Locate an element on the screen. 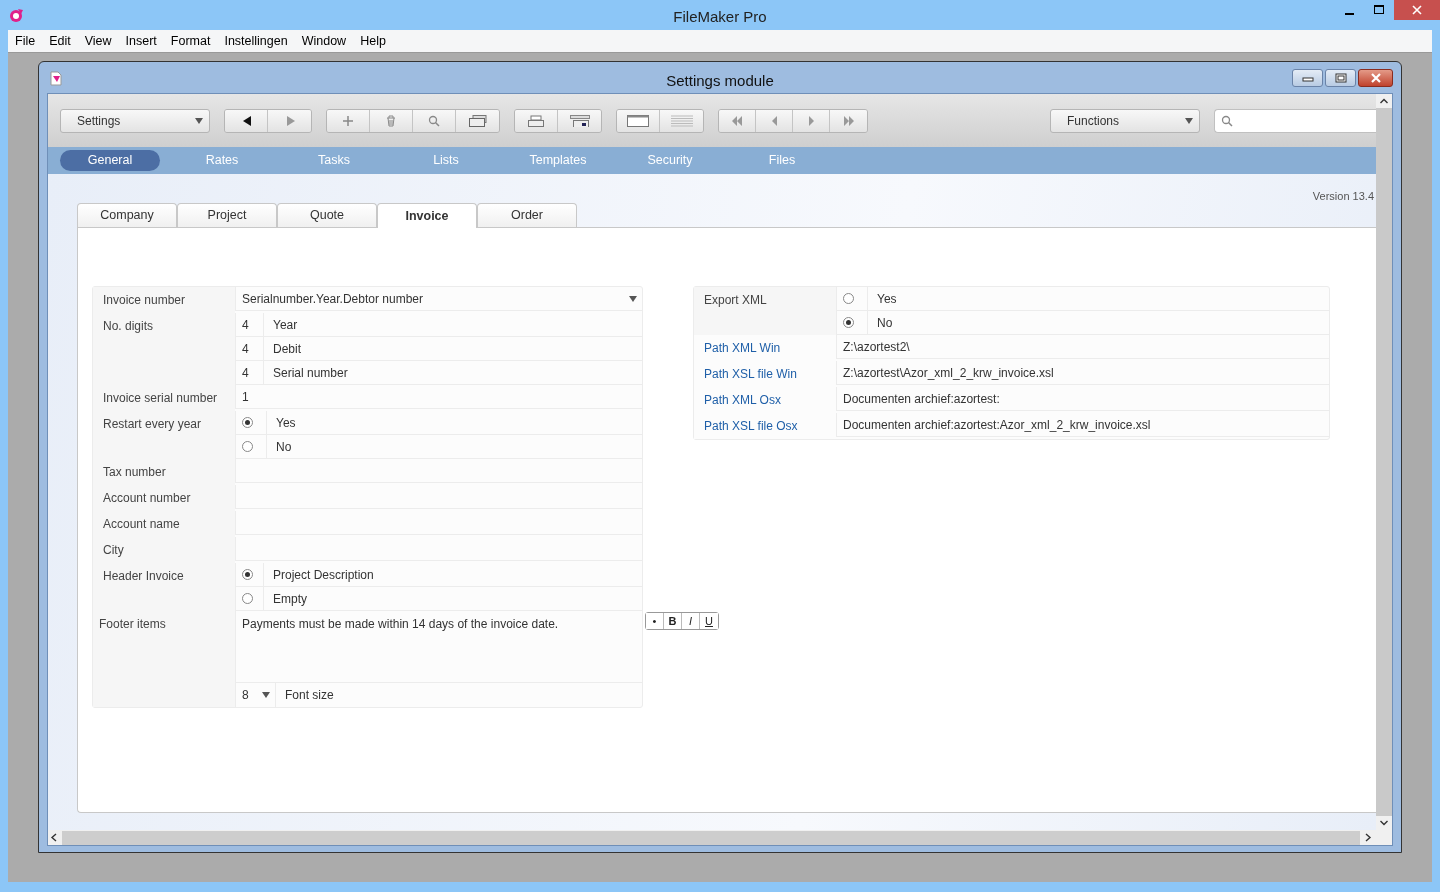 The width and height of the screenshot is (1440, 892). digit-label: Year is located at coordinates (285, 325).